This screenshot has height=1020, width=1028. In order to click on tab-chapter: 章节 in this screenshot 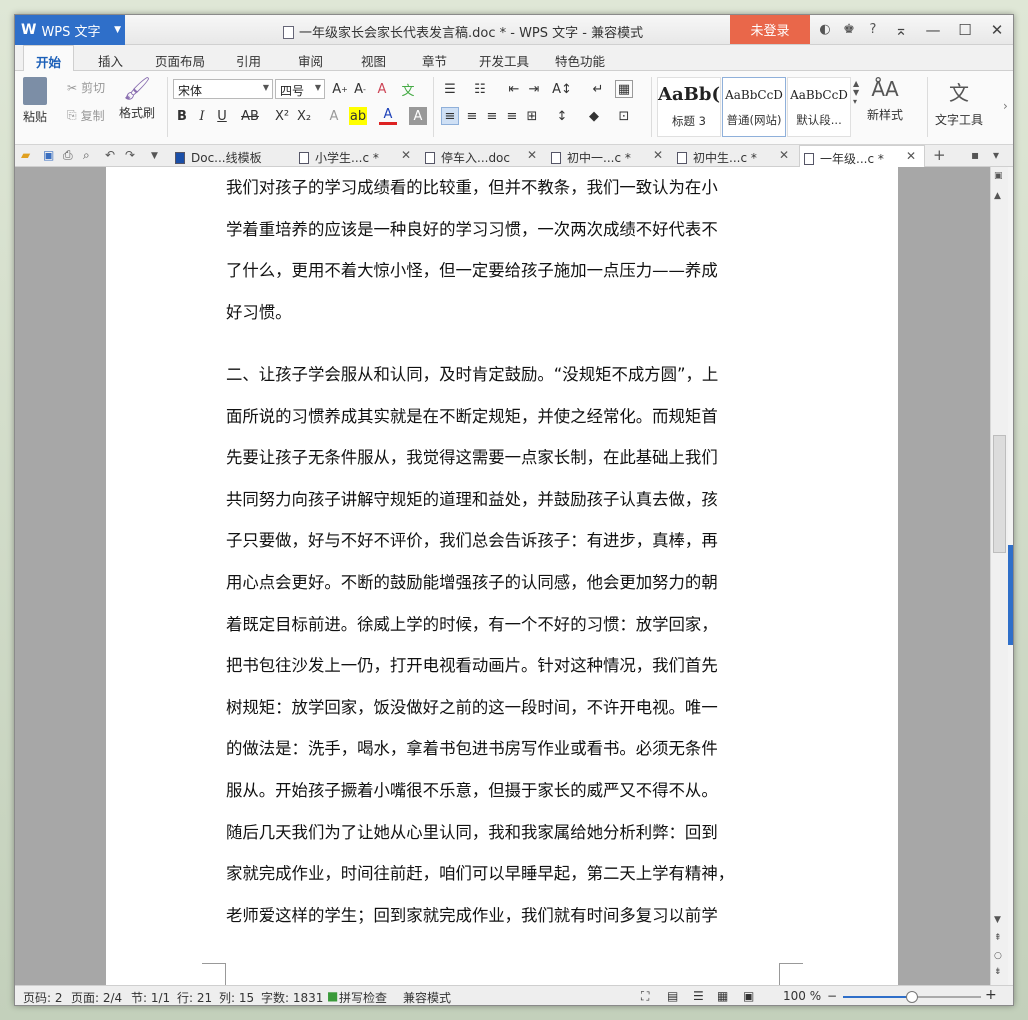, I will do `click(434, 60)`.